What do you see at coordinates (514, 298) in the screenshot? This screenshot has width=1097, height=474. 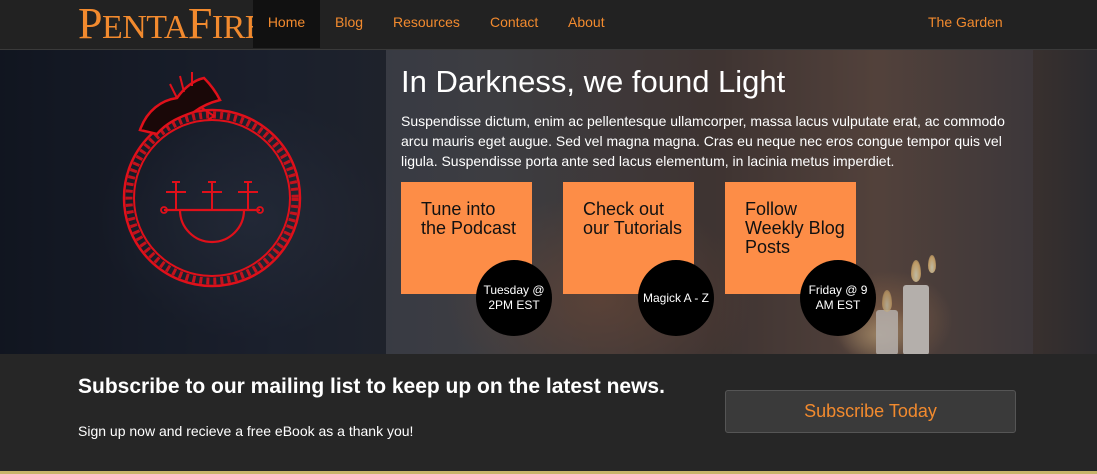 I see `card-badge-schedule: Tuesday @ 2PM EST` at bounding box center [514, 298].